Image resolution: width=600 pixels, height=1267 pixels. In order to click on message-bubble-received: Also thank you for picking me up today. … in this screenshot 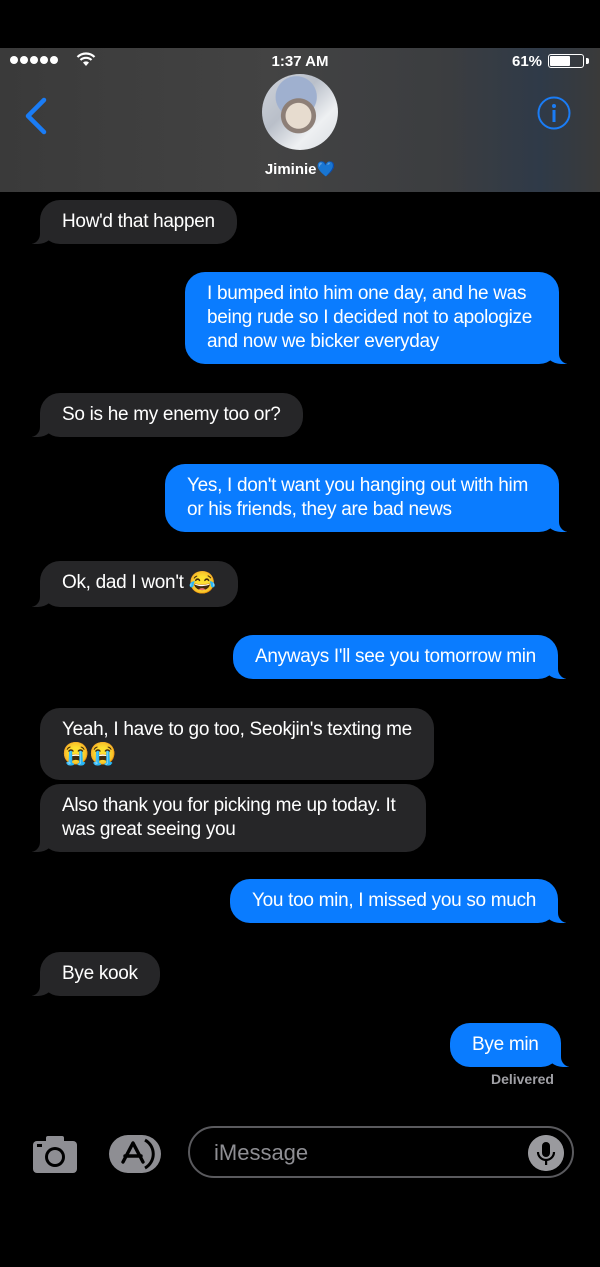, I will do `click(227, 818)`.